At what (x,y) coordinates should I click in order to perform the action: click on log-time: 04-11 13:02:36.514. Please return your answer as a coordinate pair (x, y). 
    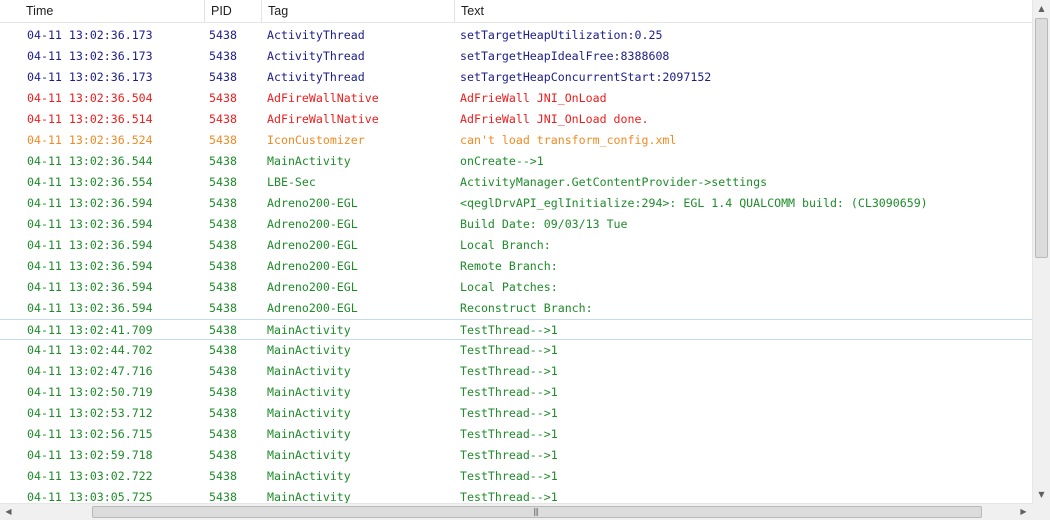
    Looking at the image, I should click on (90, 119).